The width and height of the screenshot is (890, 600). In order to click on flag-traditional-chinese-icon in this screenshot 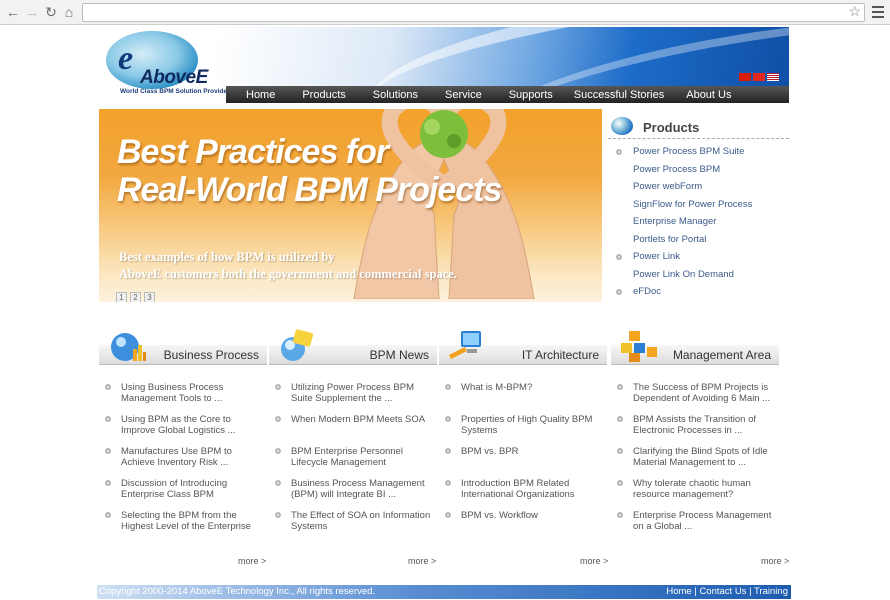, I will do `click(745, 77)`.